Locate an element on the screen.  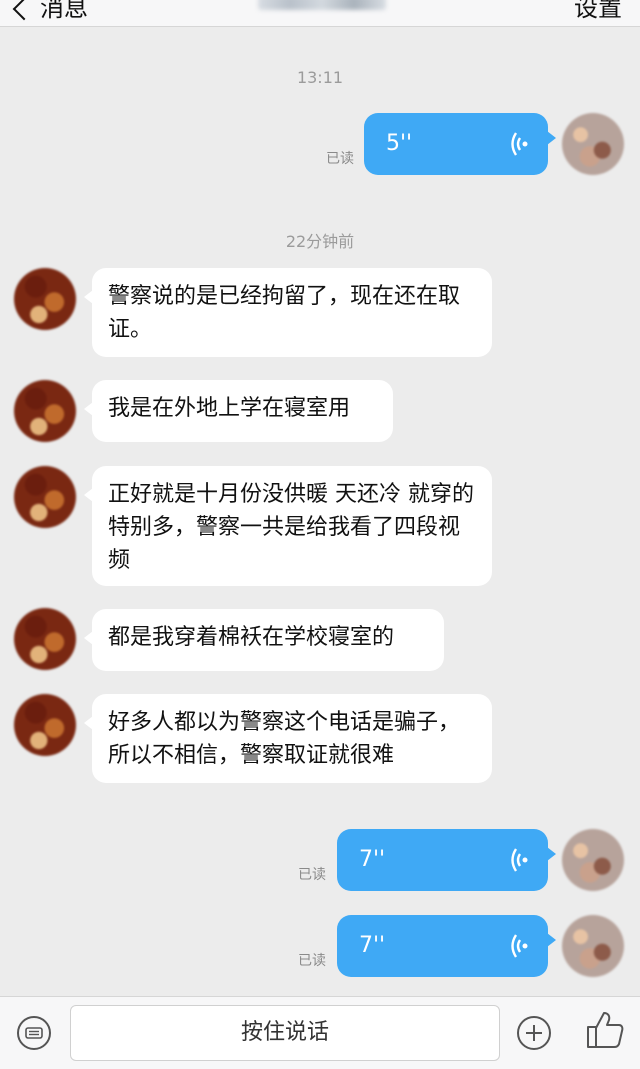
thumbs-up-icon is located at coordinates (605, 1030).